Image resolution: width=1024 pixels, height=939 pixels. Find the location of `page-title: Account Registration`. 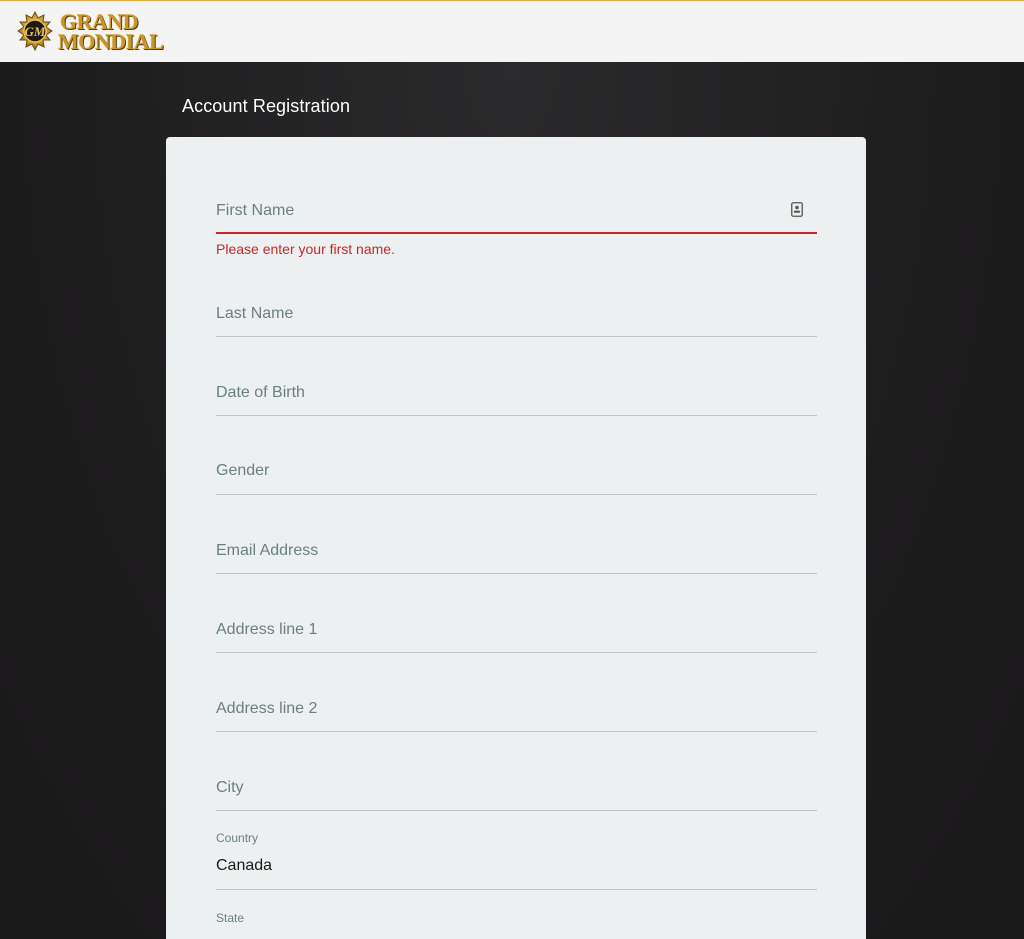

page-title: Account Registration is located at coordinates (266, 106).